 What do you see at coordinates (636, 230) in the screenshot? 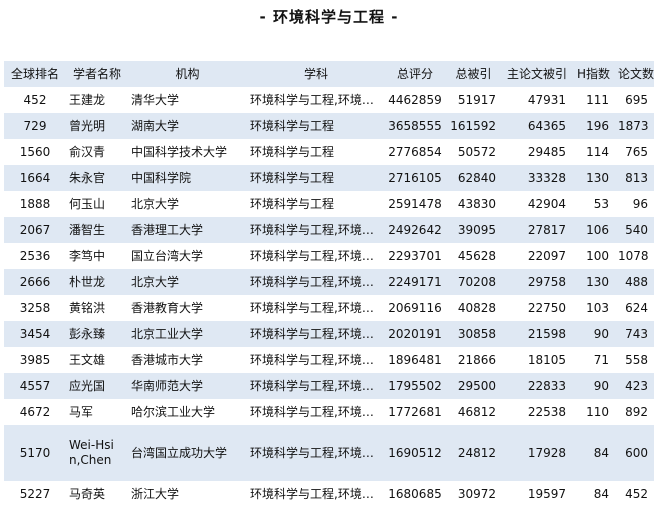
I see `cell-paper-count: 540` at bounding box center [636, 230].